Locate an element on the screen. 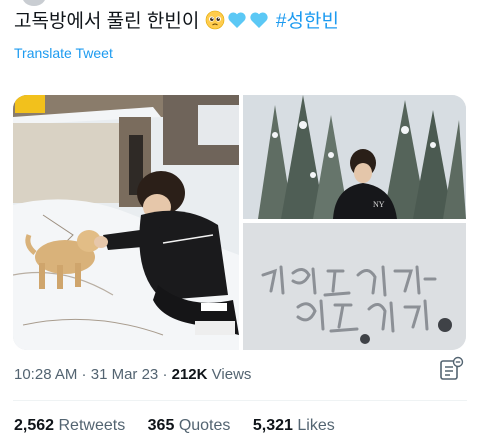 The height and width of the screenshot is (445, 480). svg-text: NY is located at coordinates (379, 204).